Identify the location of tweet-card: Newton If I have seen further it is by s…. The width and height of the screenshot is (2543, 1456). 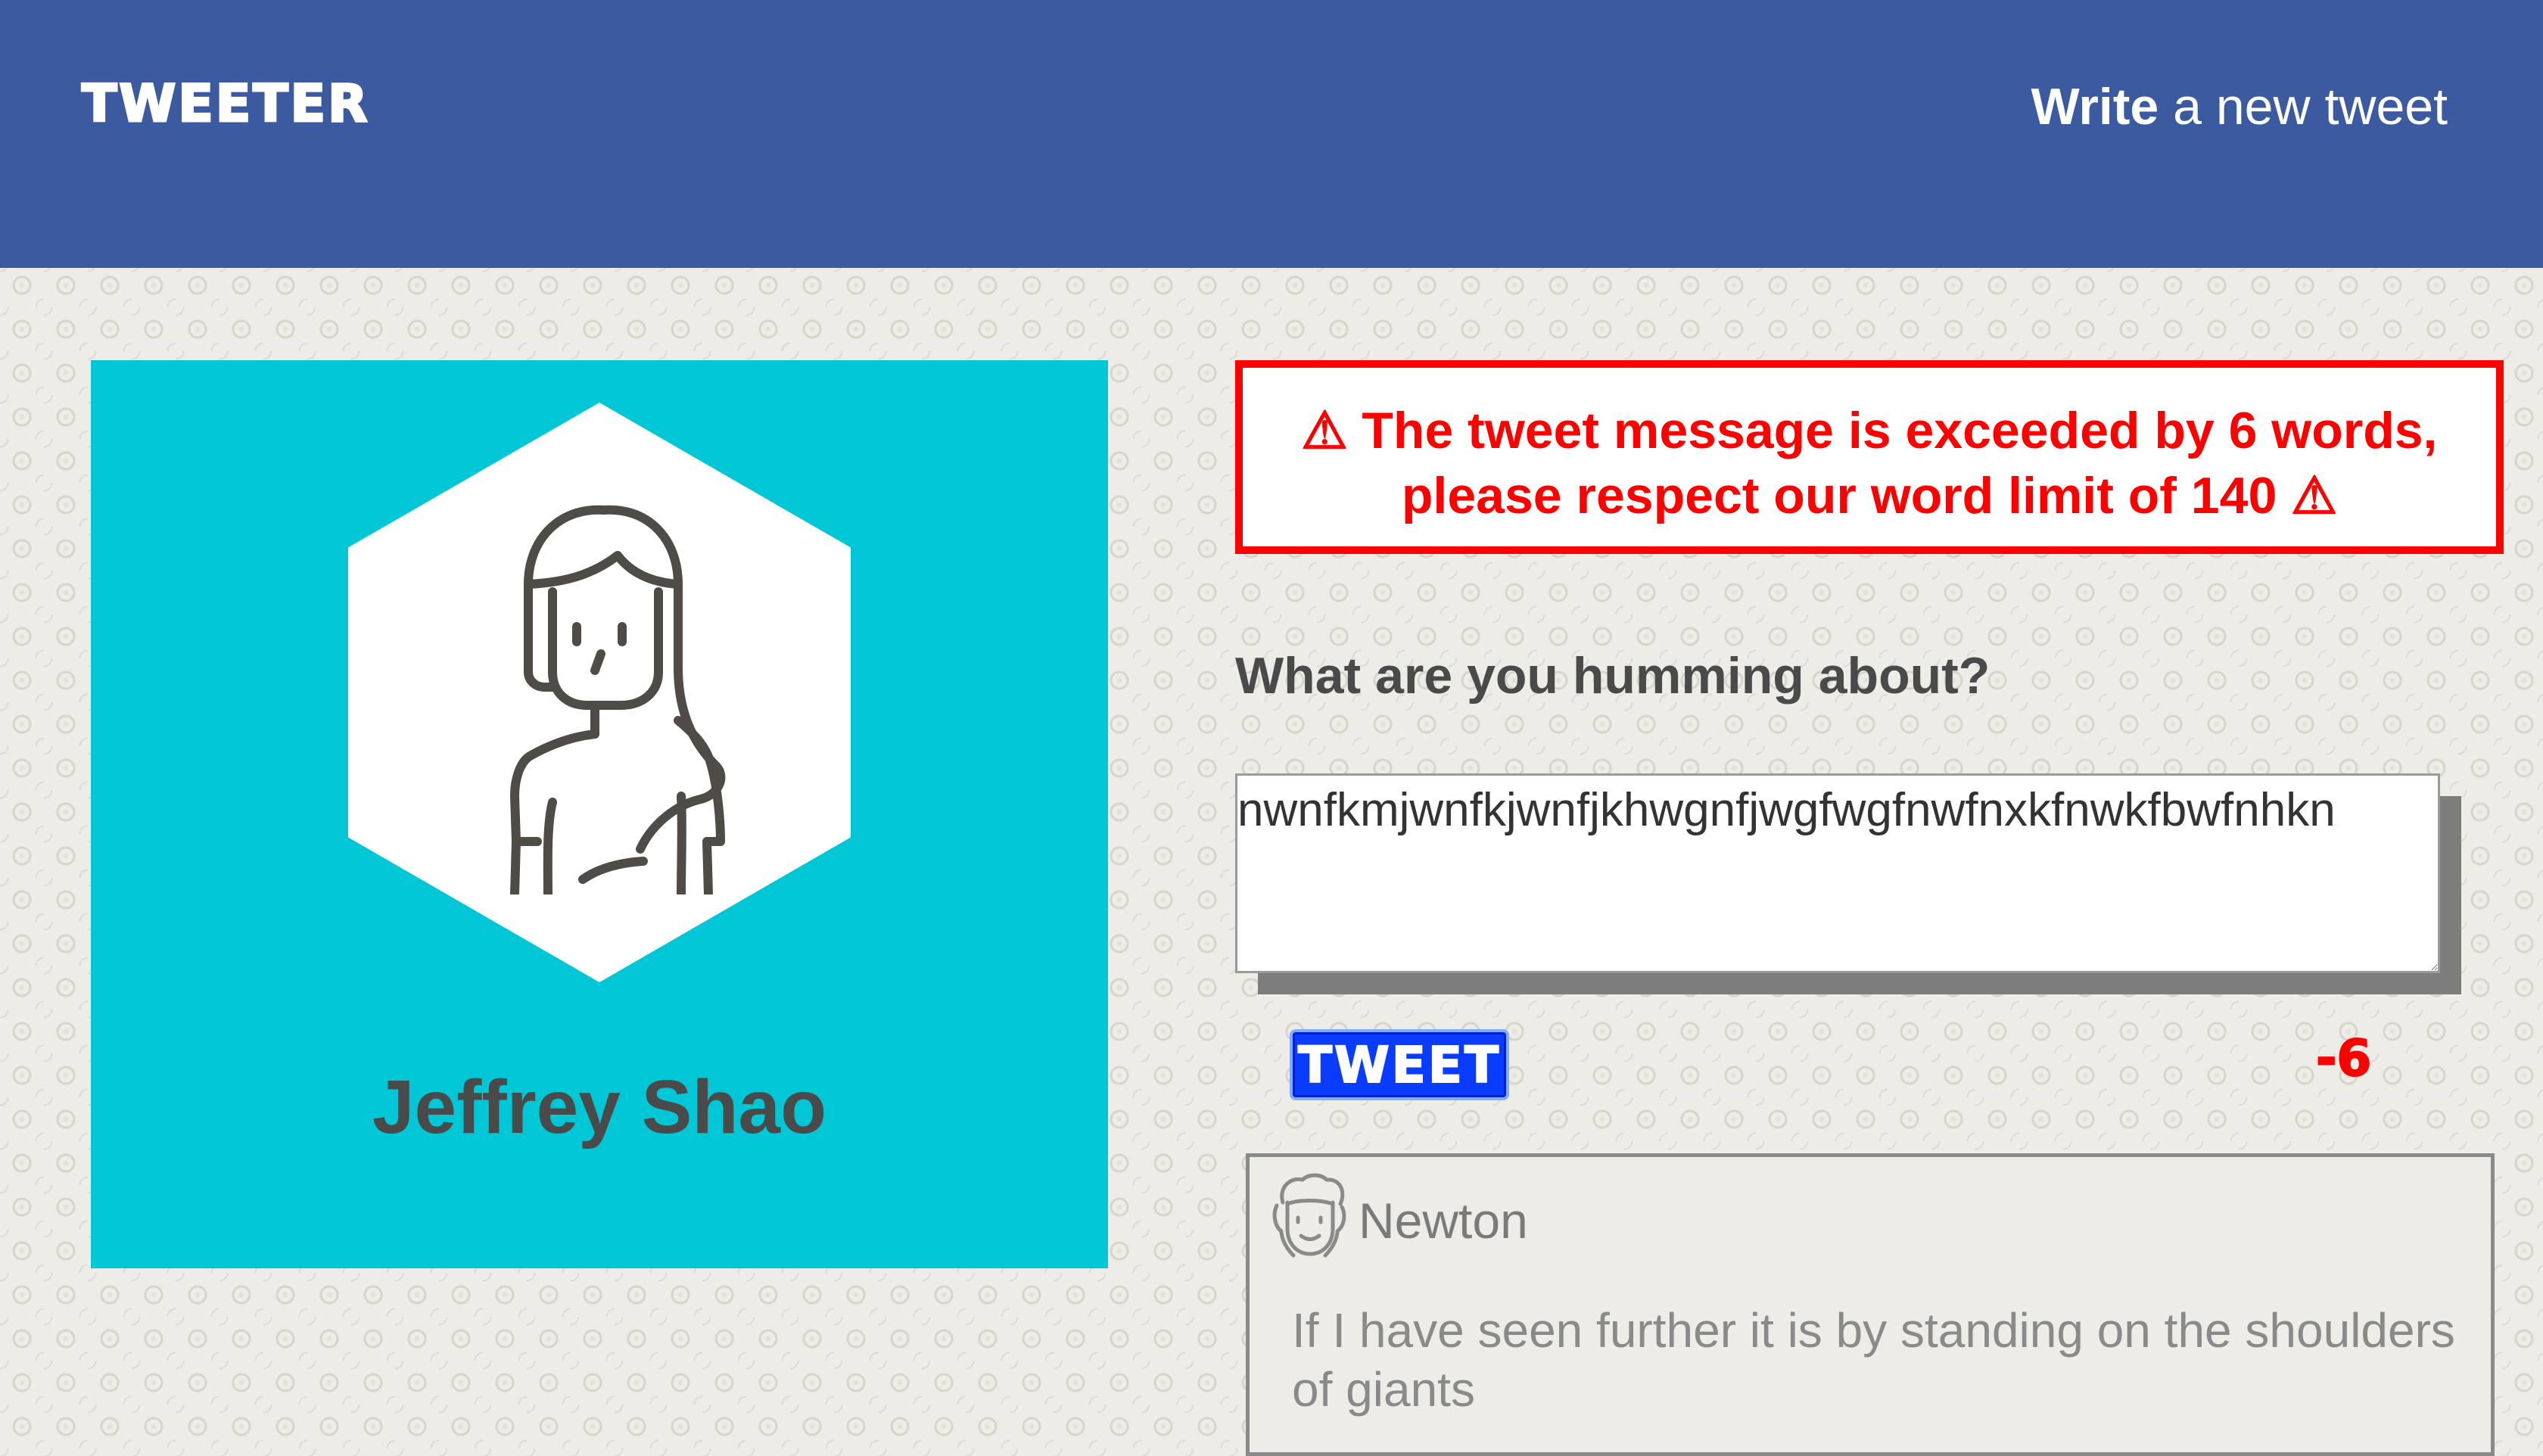
(1870, 1304).